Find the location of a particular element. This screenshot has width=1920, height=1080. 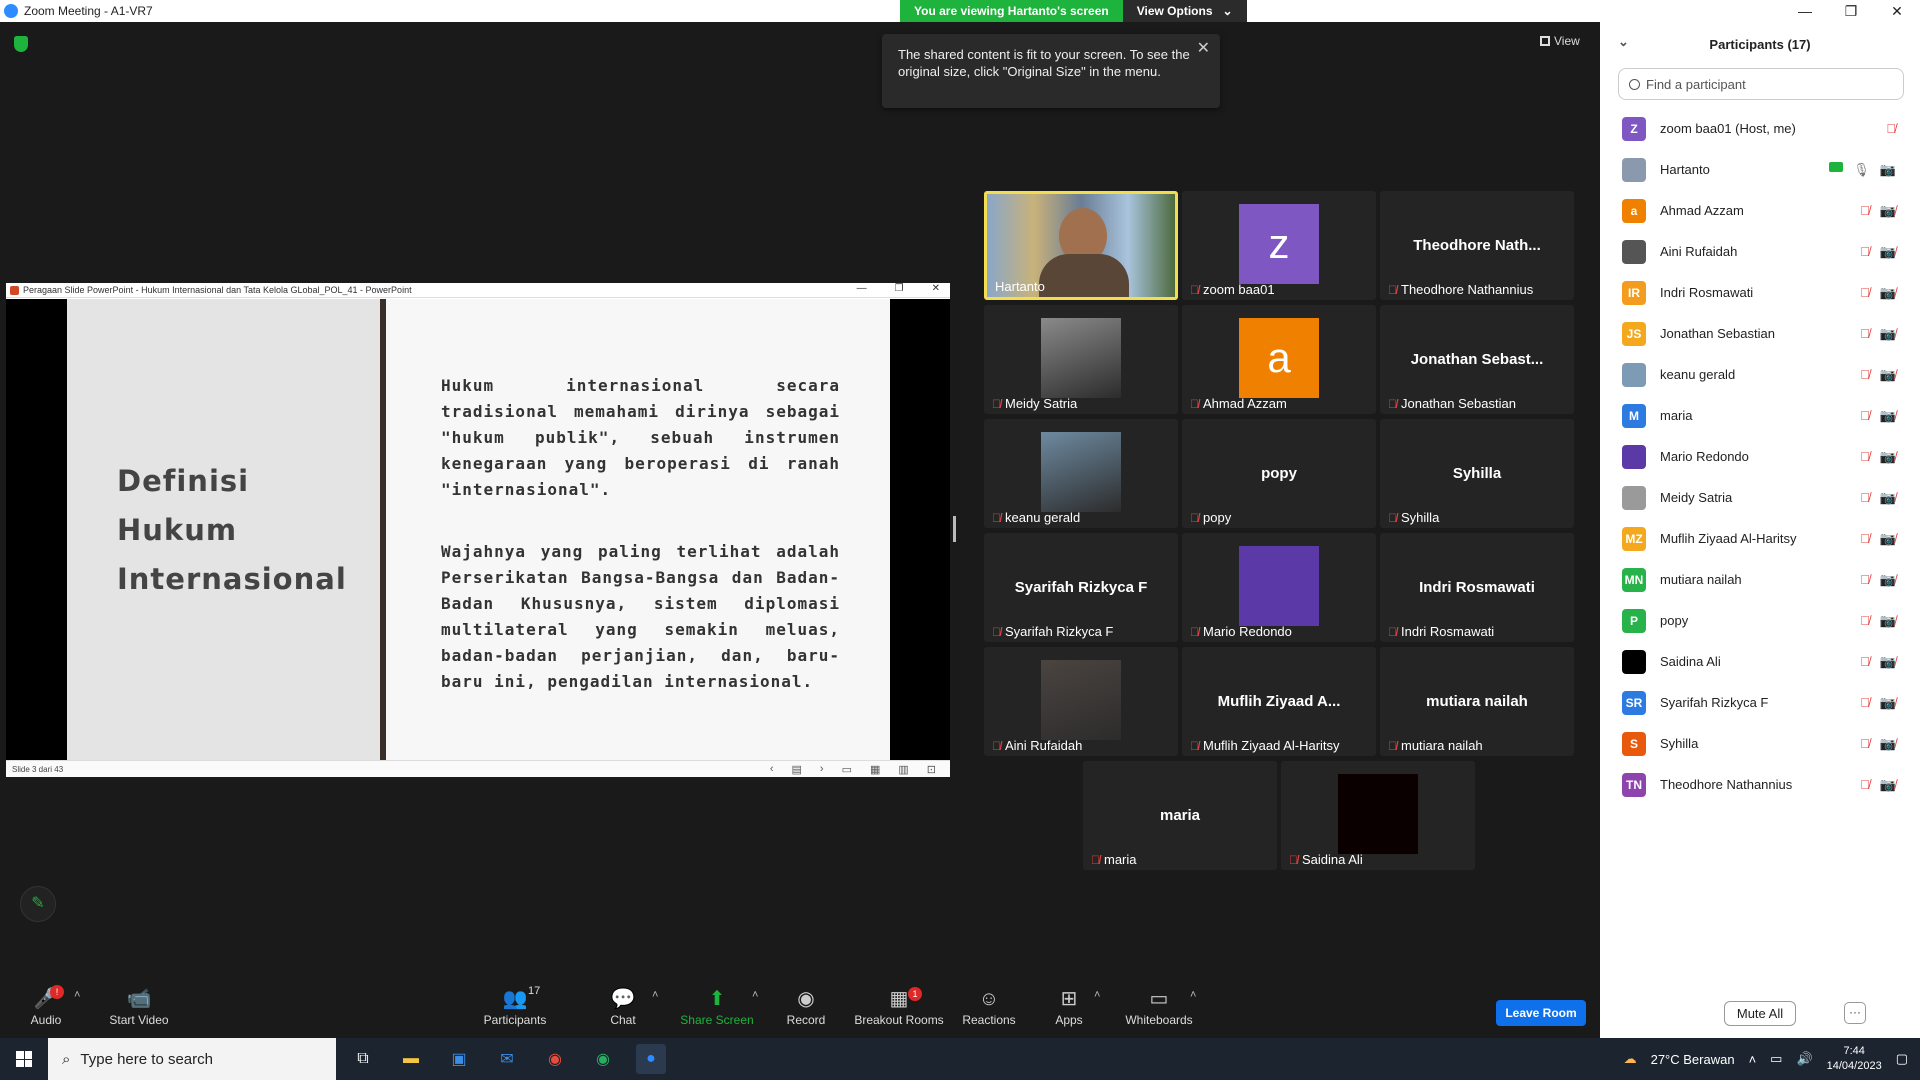

participant-row: a Ahmad Azzam 🎙̸ 📷̸ is located at coordinates (1760, 210).